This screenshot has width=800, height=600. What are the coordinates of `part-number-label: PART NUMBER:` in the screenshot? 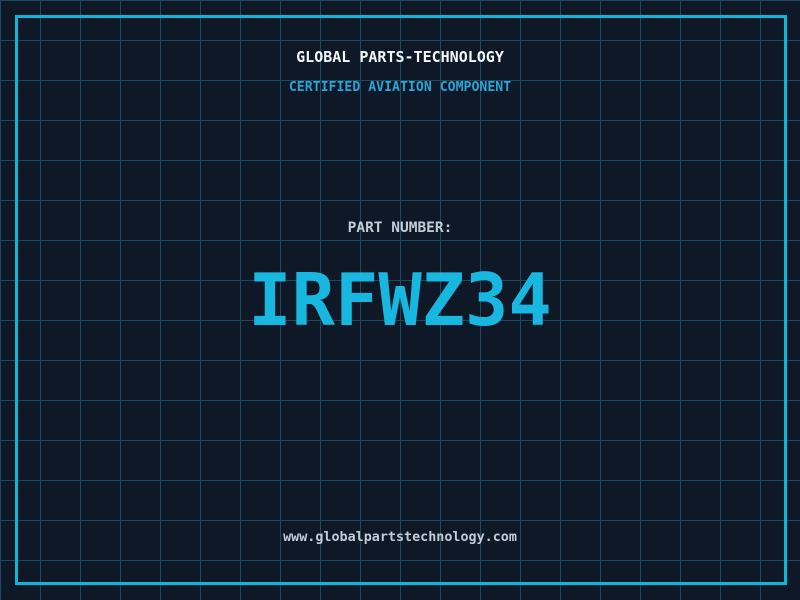 It's located at (400, 228).